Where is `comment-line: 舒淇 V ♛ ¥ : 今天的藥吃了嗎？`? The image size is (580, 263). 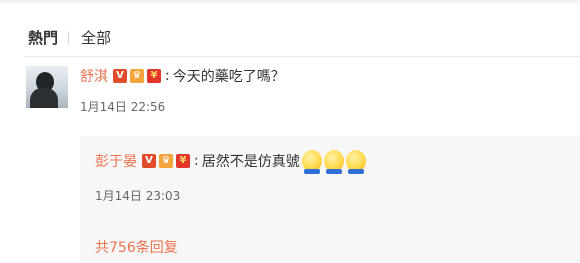 comment-line: 舒淇 V ♛ ¥ : 今天的藥吃了嗎？ is located at coordinates (182, 76).